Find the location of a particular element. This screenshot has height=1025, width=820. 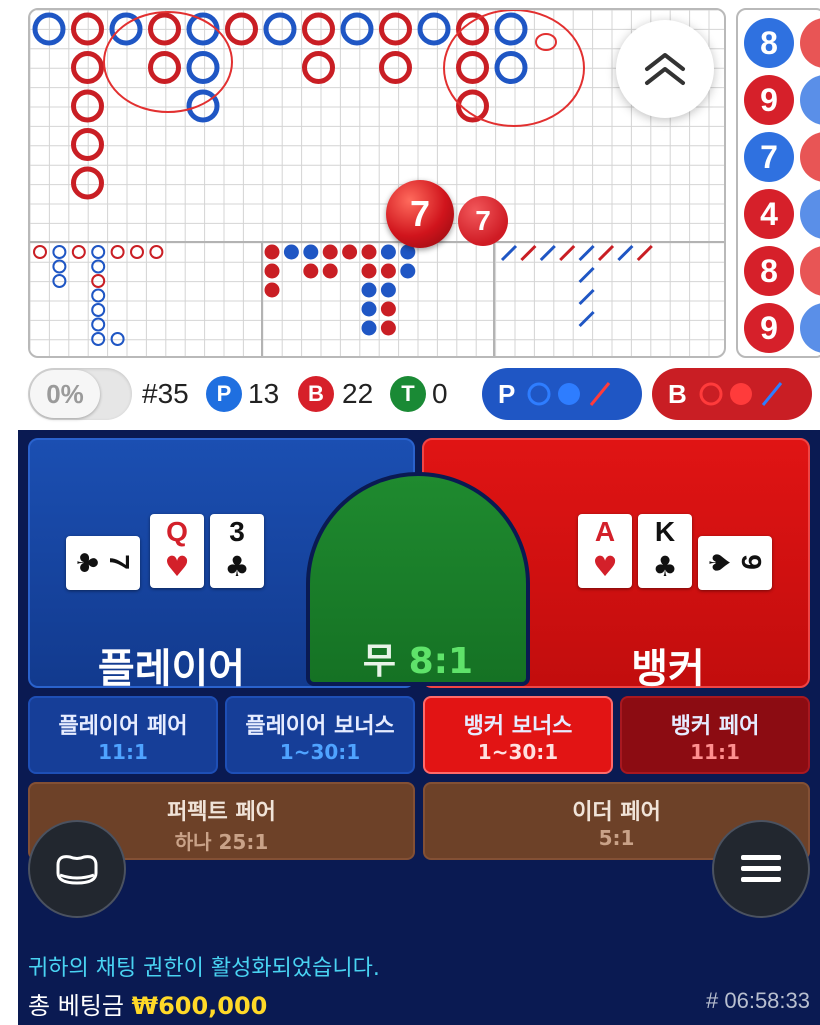

player-card-1: 7 ♣ is located at coordinates (103, 563).